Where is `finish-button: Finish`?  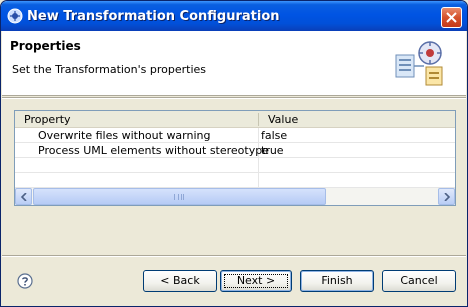 finish-button: Finish is located at coordinates (337, 281).